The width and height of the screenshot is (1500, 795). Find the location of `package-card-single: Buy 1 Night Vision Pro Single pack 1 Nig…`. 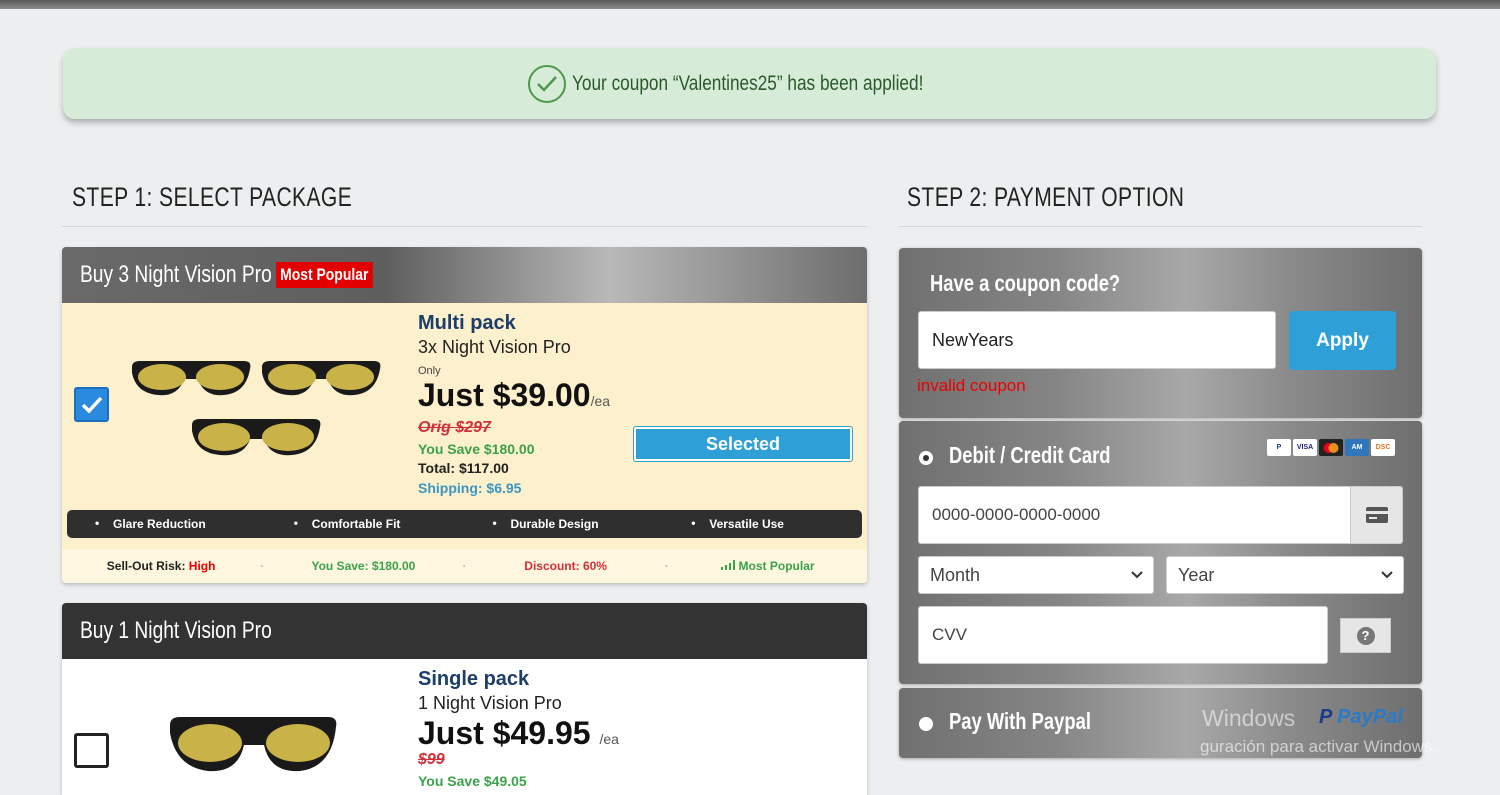

package-card-single: Buy 1 Night Vision Pro Single pack 1 Nig… is located at coordinates (464, 699).